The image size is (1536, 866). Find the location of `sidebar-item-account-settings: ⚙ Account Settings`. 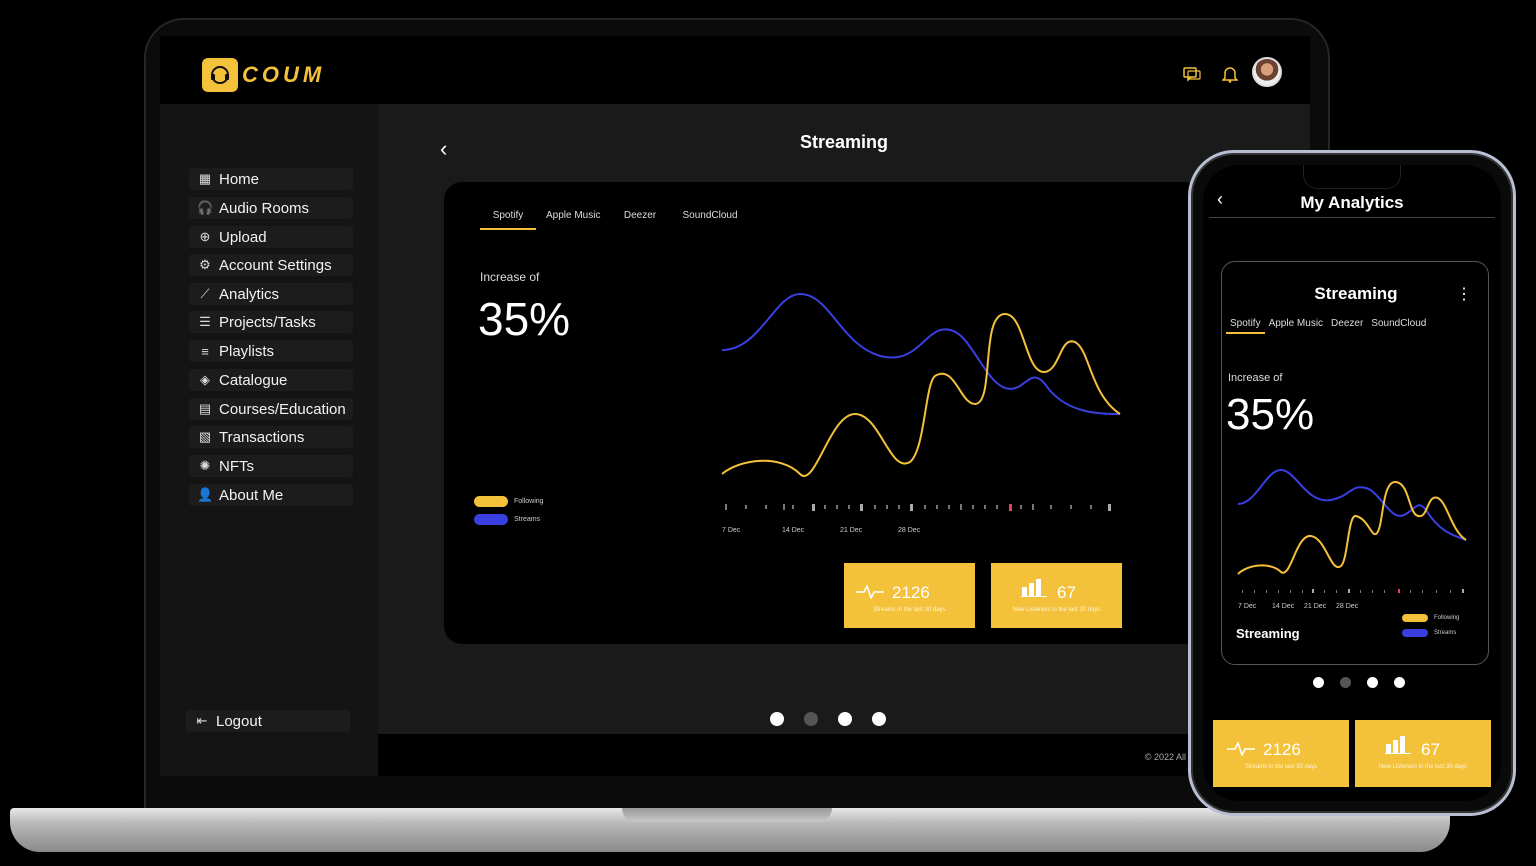

sidebar-item-account-settings: ⚙ Account Settings is located at coordinates (271, 265).